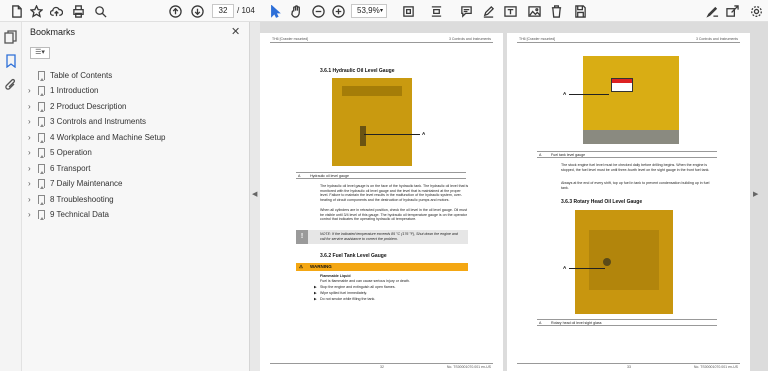 This screenshot has width=768, height=371. What do you see at coordinates (36, 11) in the screenshot?
I see `star-icon` at bounding box center [36, 11].